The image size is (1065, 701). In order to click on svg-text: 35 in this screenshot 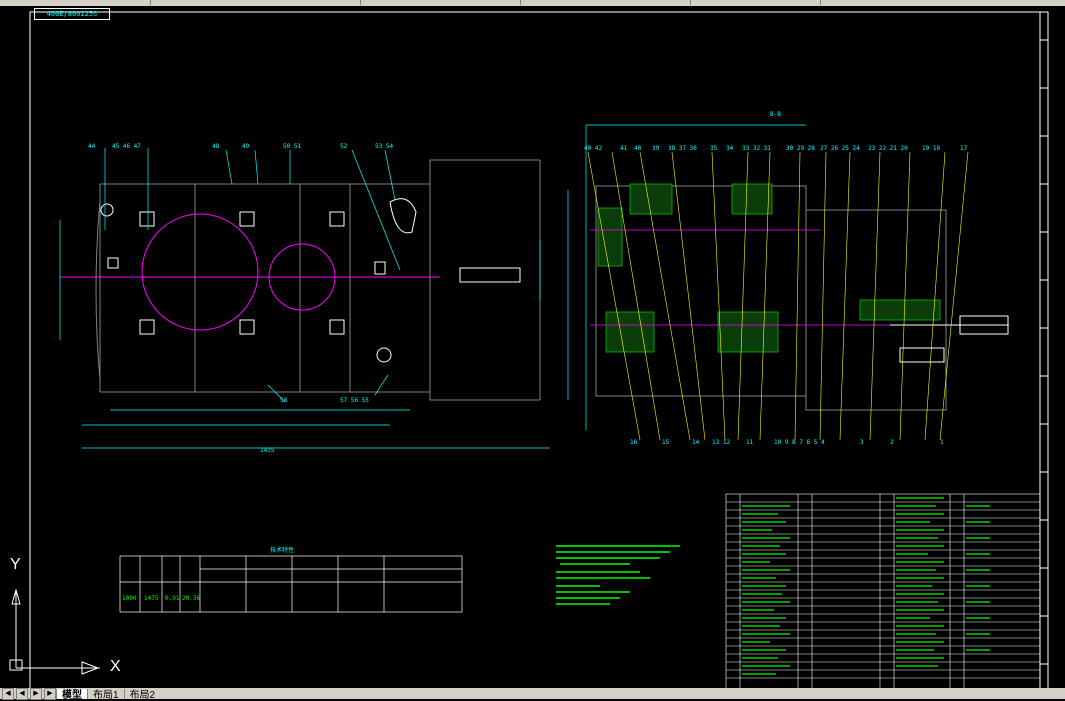, I will do `click(714, 148)`.